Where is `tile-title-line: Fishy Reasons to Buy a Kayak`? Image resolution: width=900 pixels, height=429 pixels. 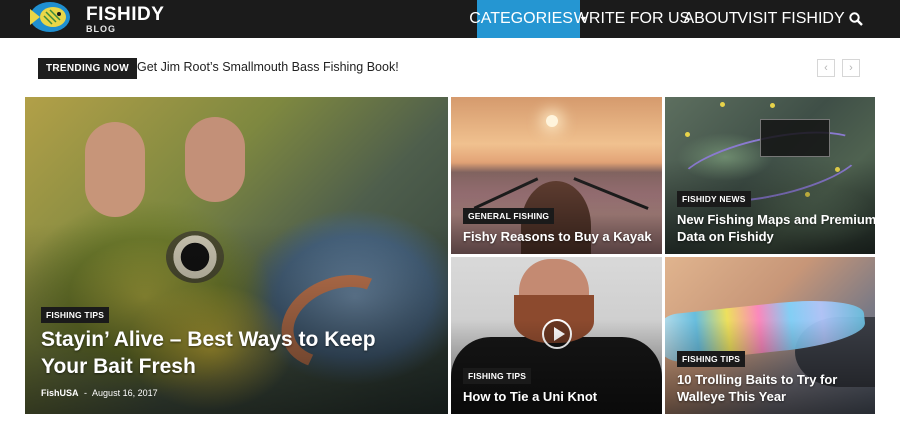
tile-title-line: Fishy Reasons to Buy a Kayak is located at coordinates (557, 236).